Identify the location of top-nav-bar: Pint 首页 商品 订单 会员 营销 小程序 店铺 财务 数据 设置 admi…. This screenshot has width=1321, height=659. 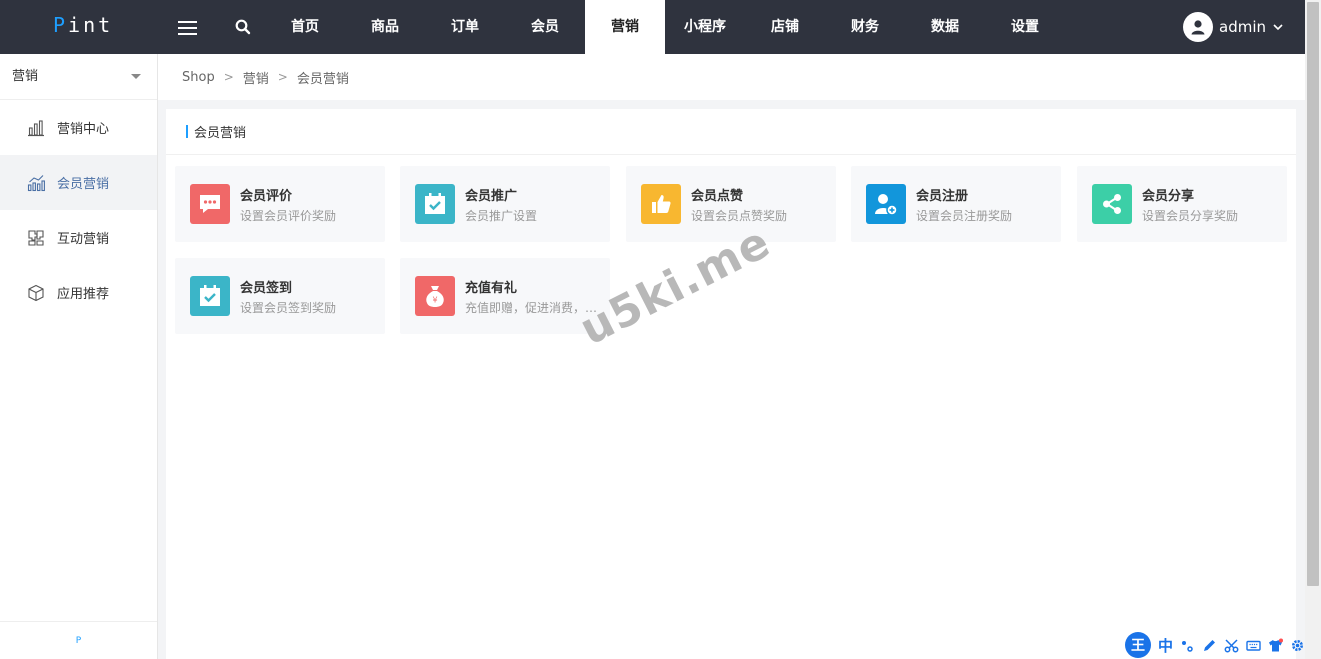
(652, 27).